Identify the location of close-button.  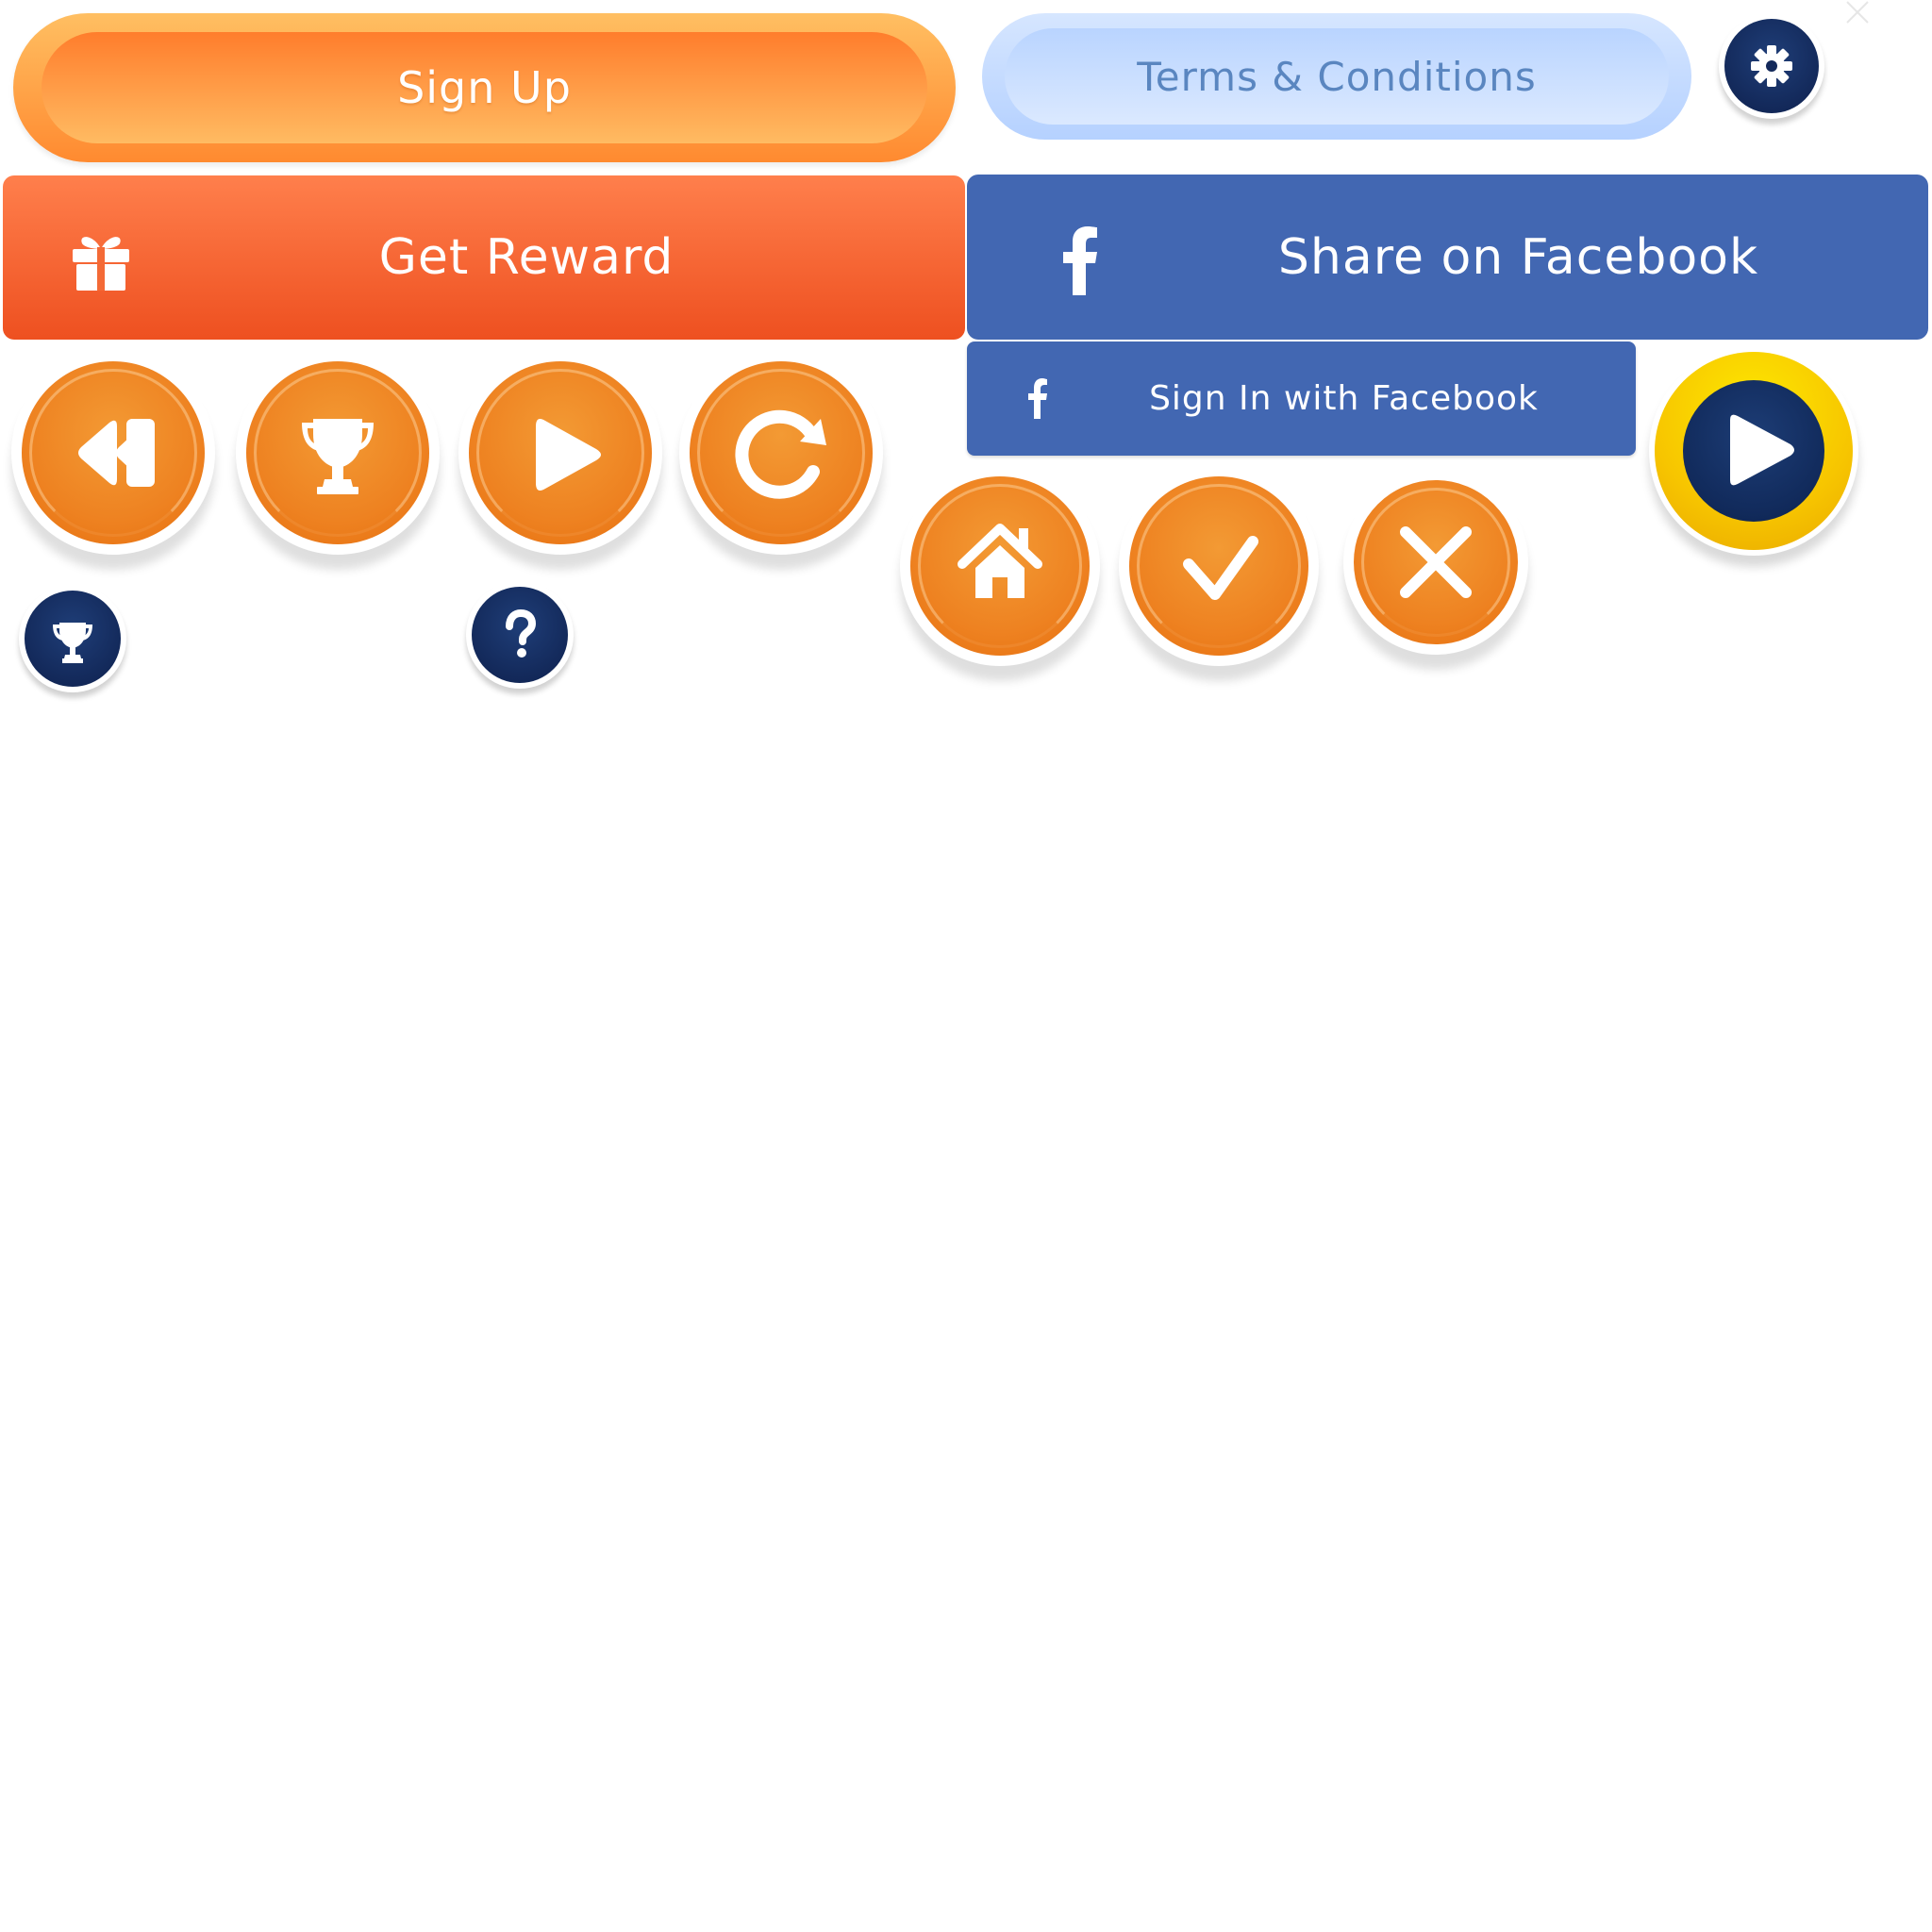
(1435, 562).